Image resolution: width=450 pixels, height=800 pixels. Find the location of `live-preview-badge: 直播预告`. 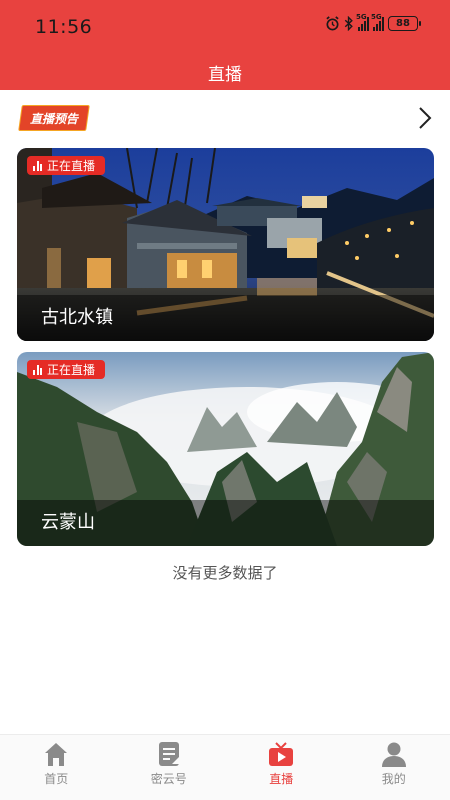

live-preview-badge: 直播预告 is located at coordinates (54, 118).